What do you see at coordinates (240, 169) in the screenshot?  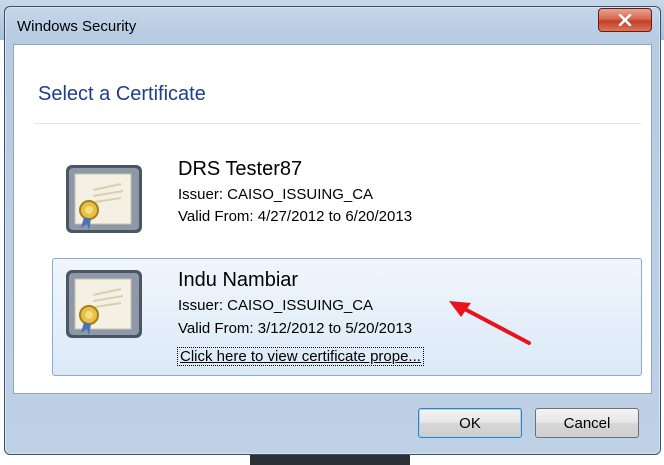 I see `certificate-name: DRS Tester87` at bounding box center [240, 169].